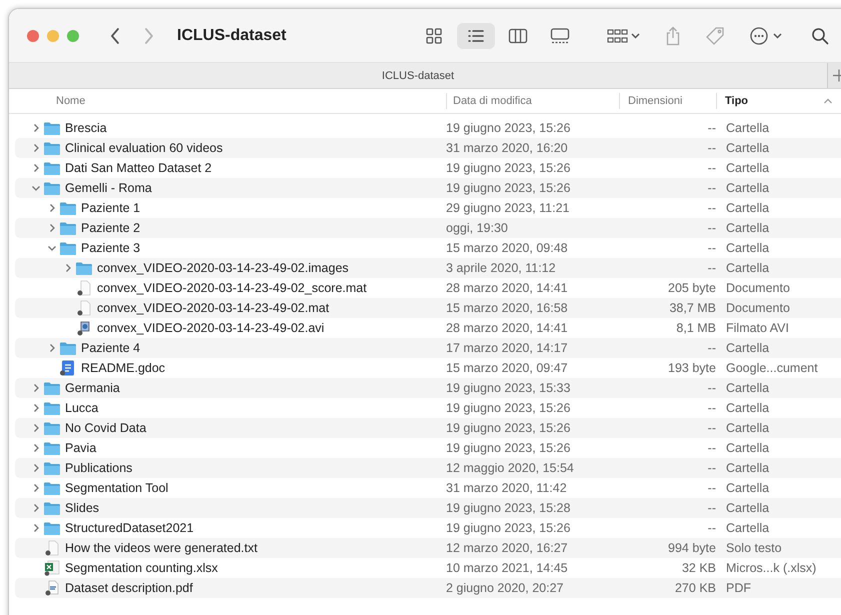  What do you see at coordinates (129, 528) in the screenshot?
I see `file-name: StructuredDataset2021` at bounding box center [129, 528].